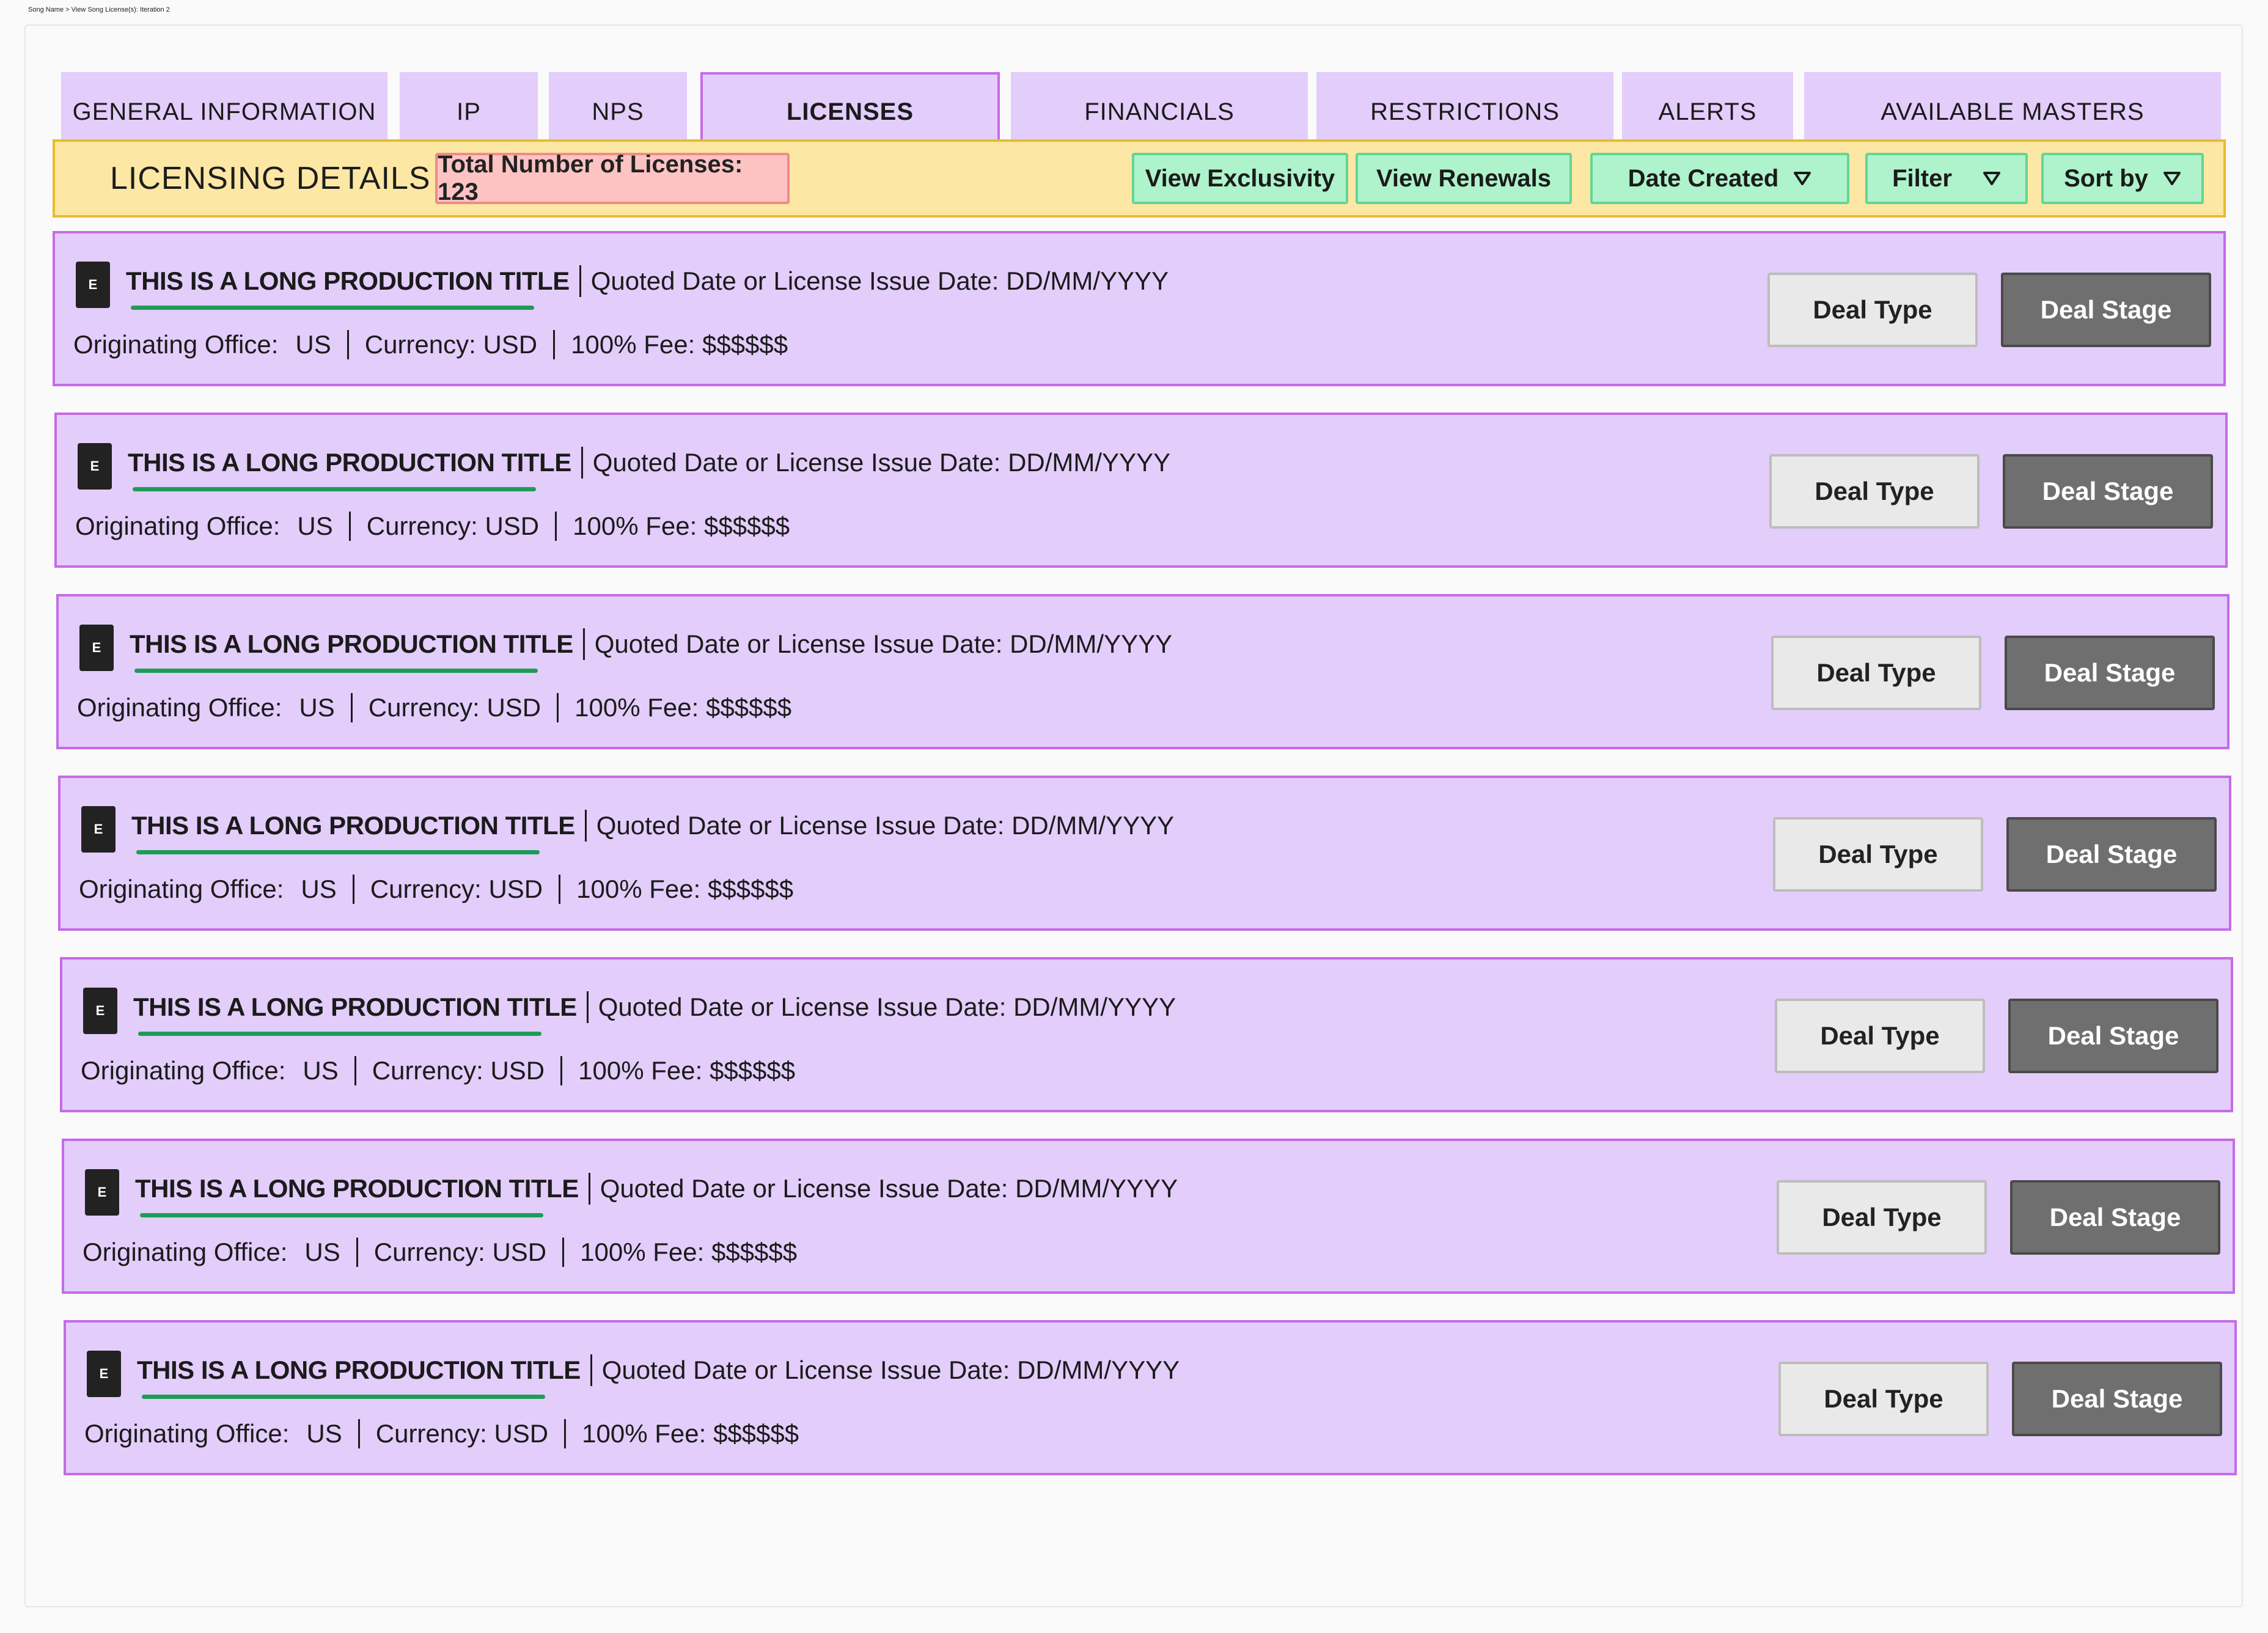 The width and height of the screenshot is (2268, 1633). I want to click on view-renewals-button: View Renewals, so click(1464, 179).